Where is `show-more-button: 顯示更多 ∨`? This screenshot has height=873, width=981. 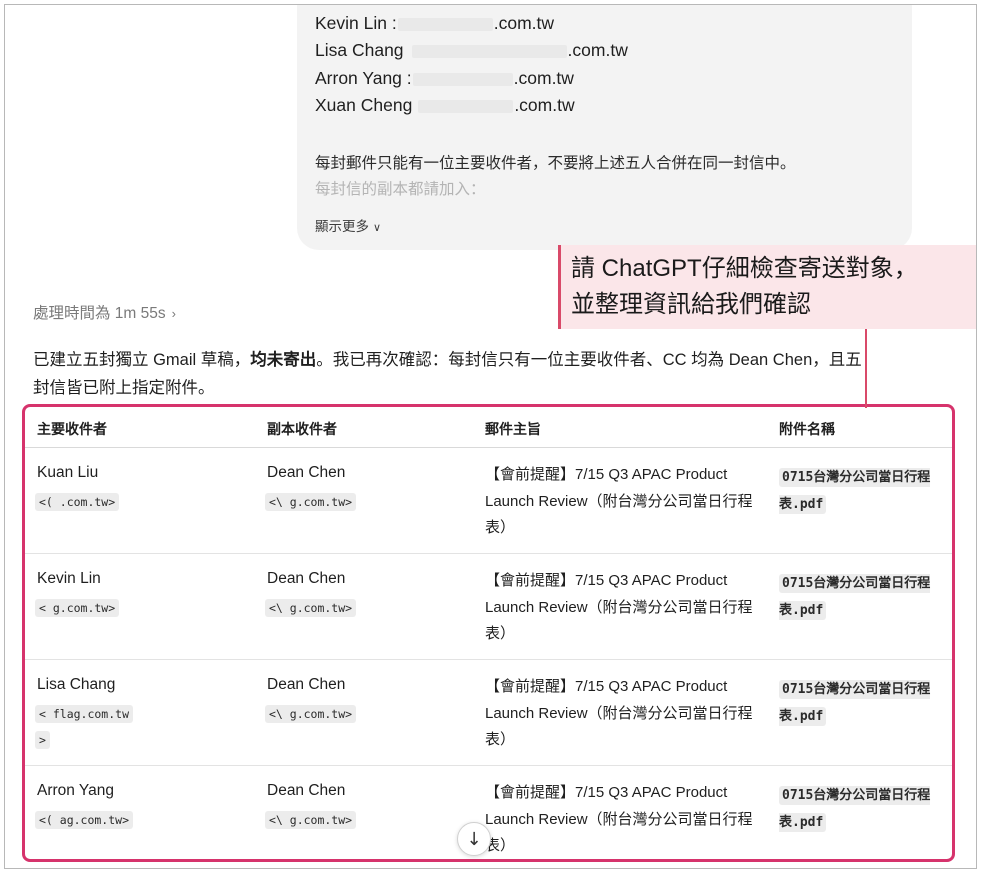
show-more-button: 顯示更多 ∨ is located at coordinates (348, 225).